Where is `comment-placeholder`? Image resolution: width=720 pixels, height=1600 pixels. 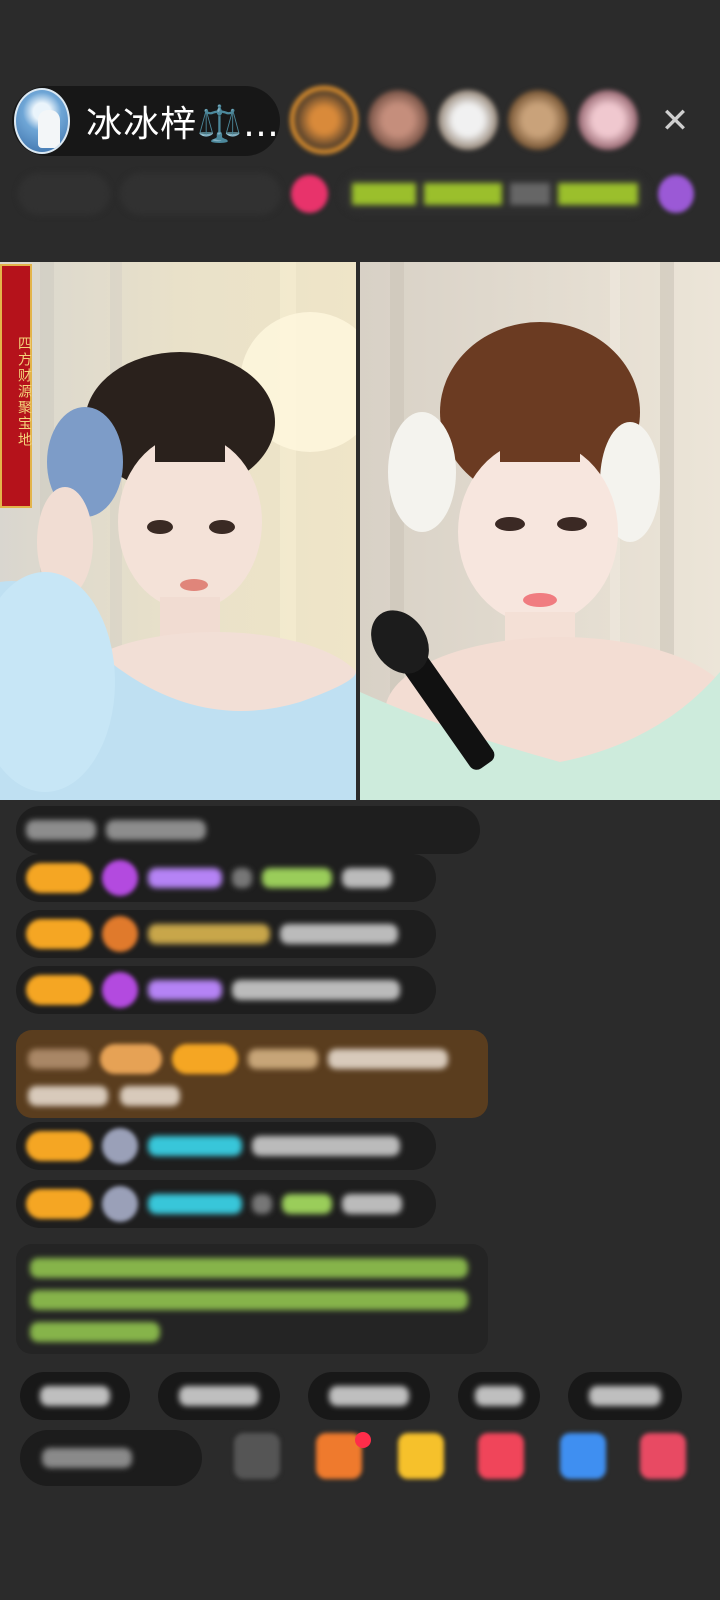 comment-placeholder is located at coordinates (87, 1458).